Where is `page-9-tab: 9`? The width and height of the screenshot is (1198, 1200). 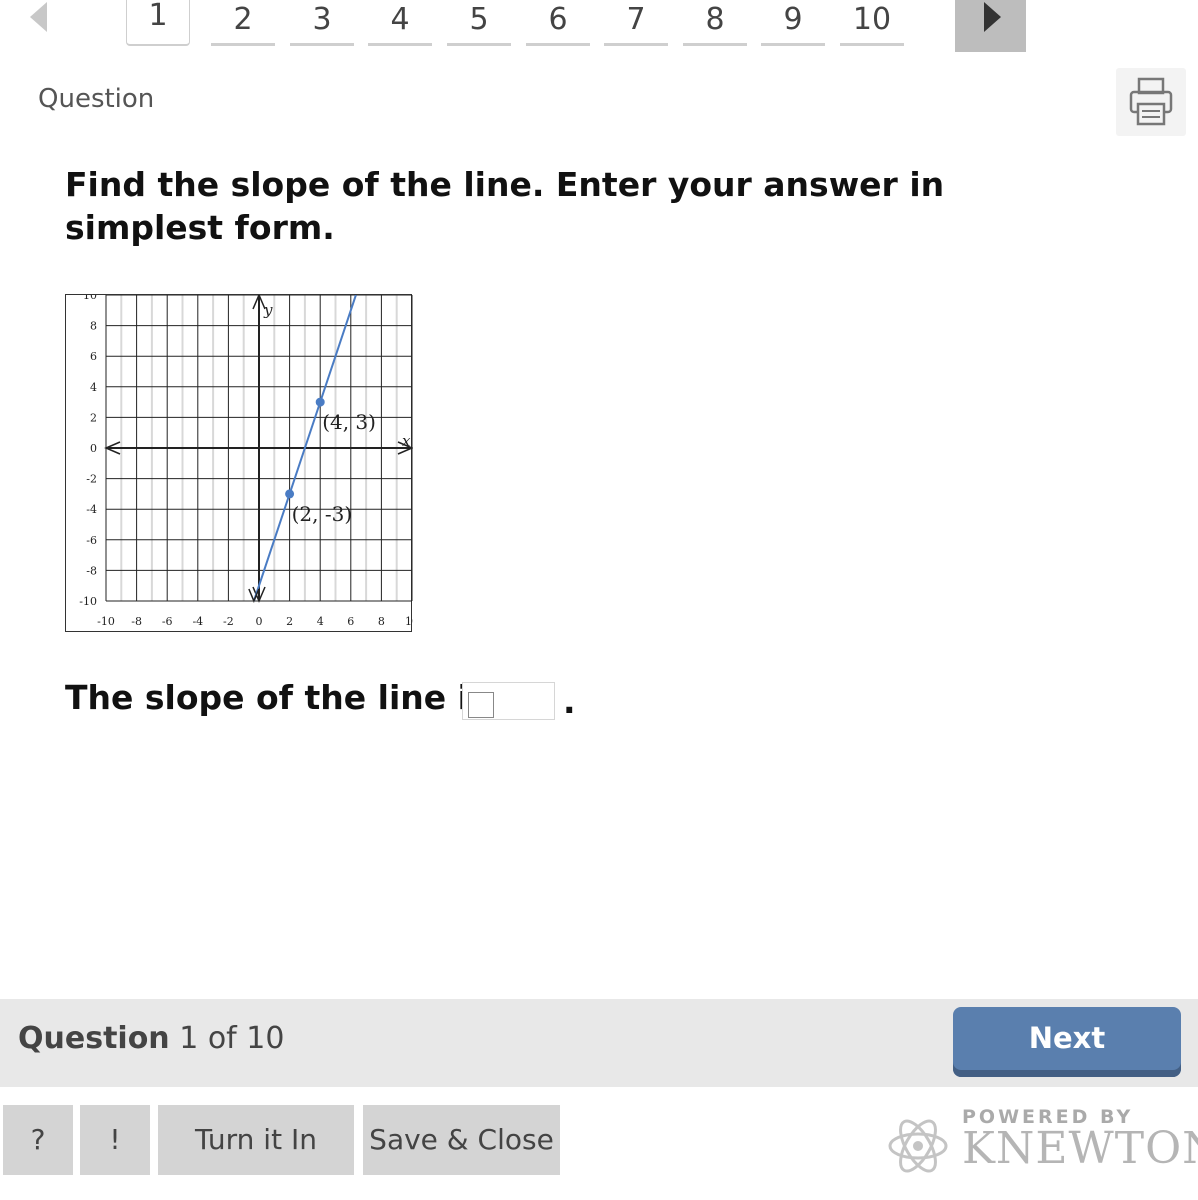
page-9-tab: 9 is located at coordinates (793, 23).